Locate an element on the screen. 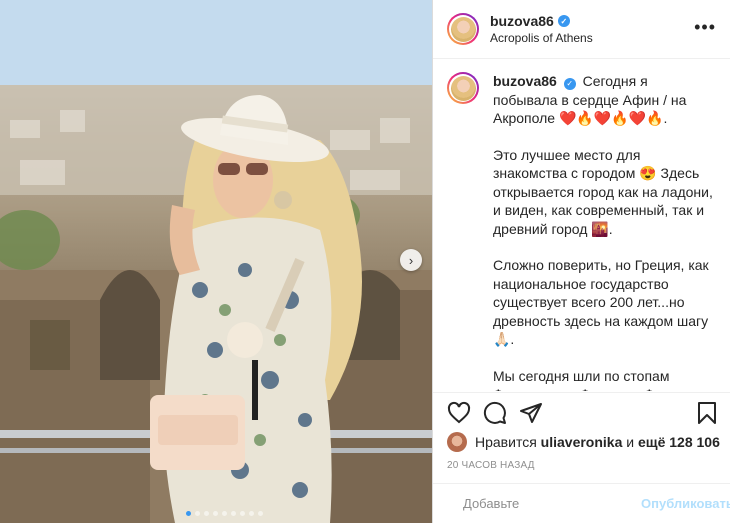  post-timestamp: 20 ЧАСОВ НАЗАД is located at coordinates (491, 465).